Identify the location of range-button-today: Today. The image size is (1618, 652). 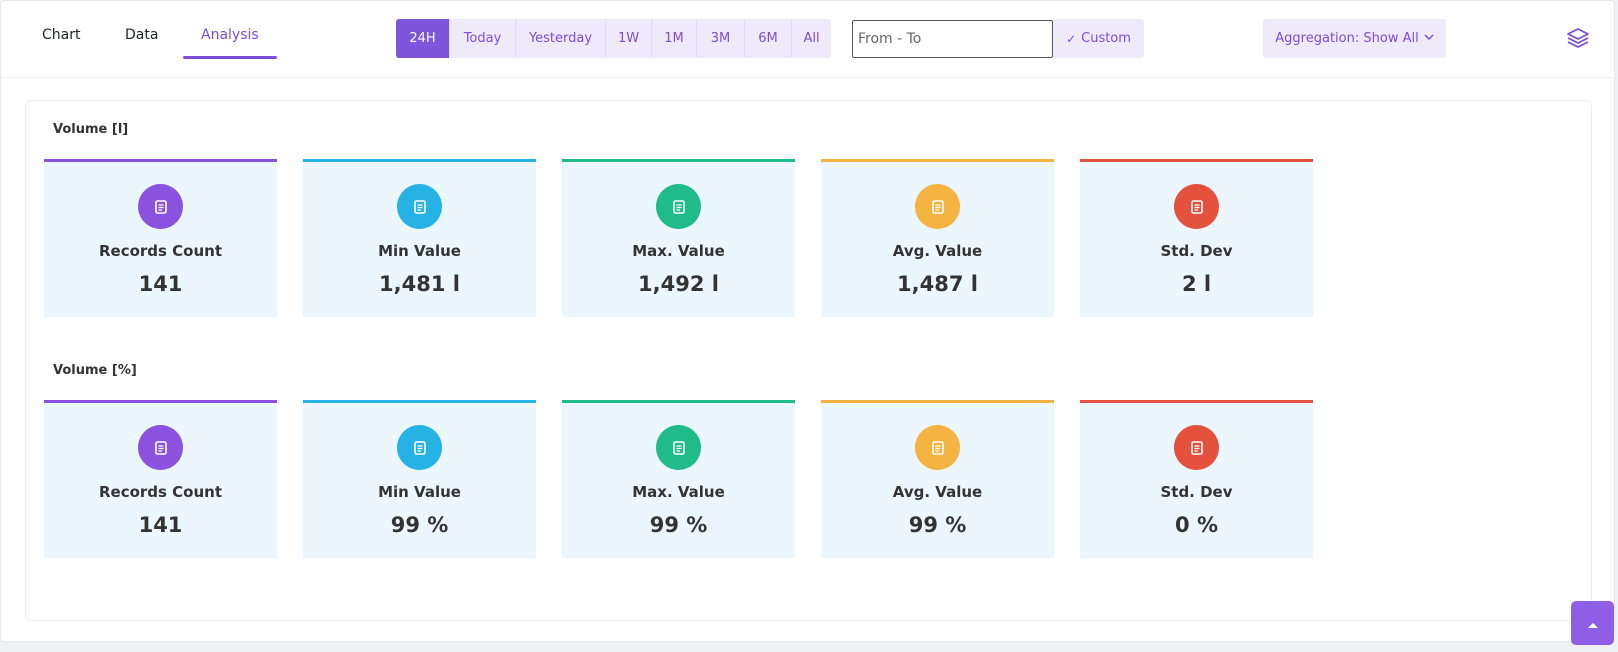
(483, 38).